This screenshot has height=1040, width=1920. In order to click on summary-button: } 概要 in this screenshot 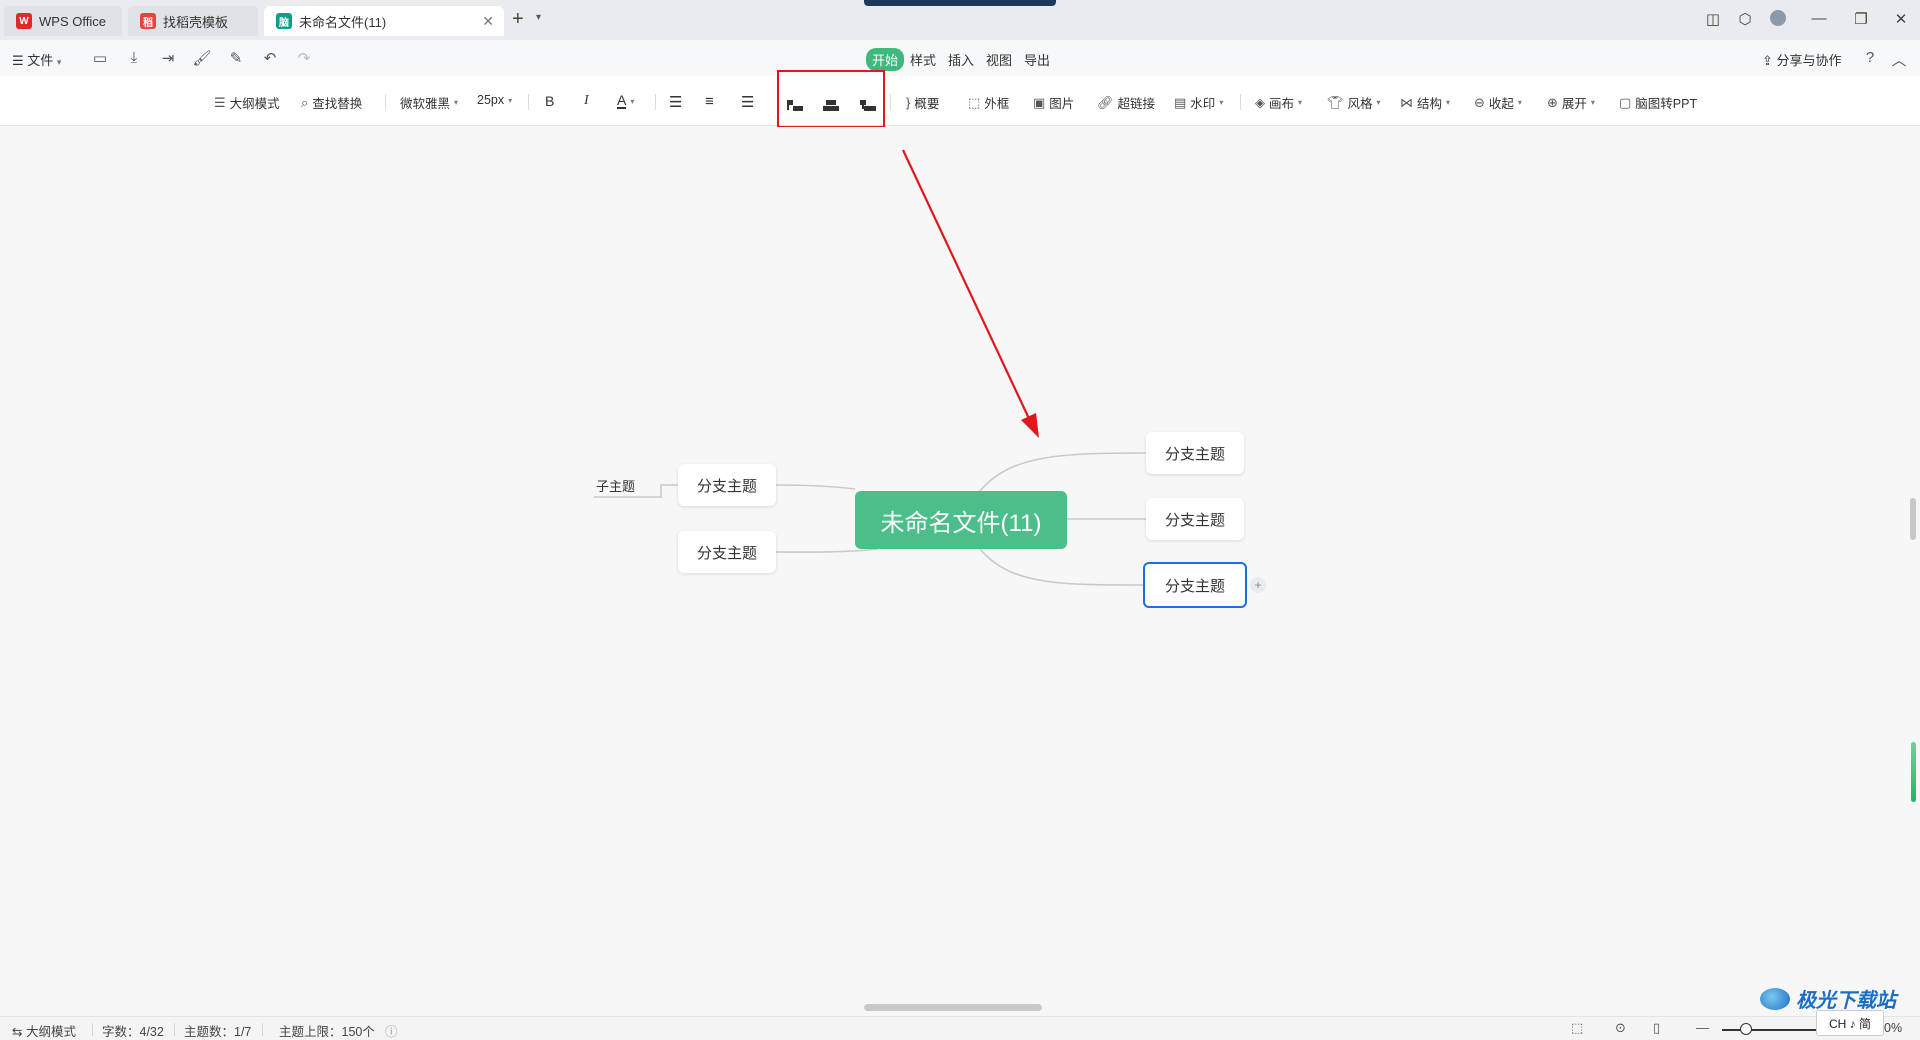, I will do `click(922, 102)`.